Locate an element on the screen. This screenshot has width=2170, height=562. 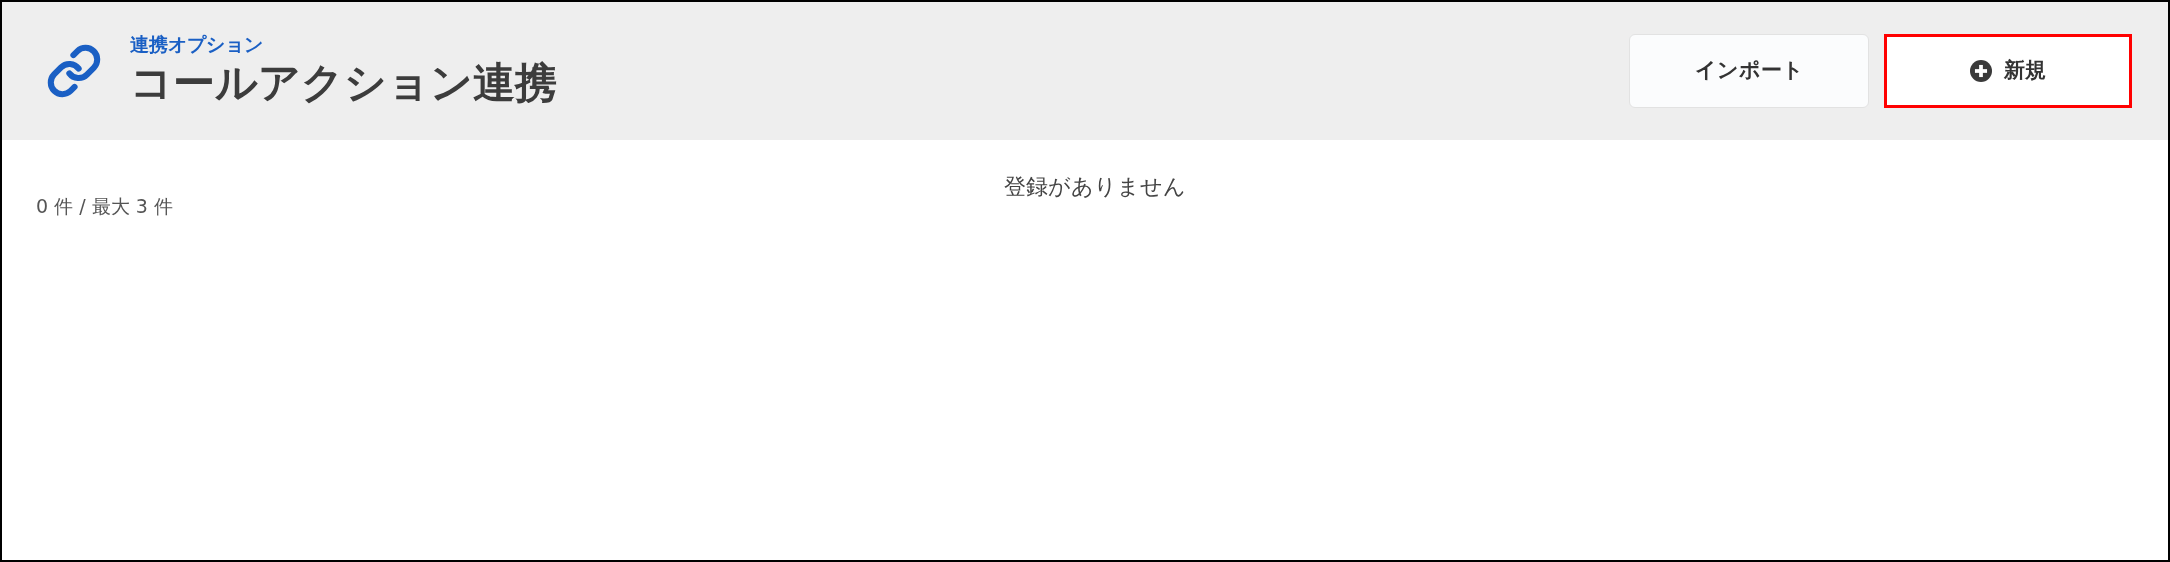
empty-message: 登録がありません is located at coordinates (1095, 187).